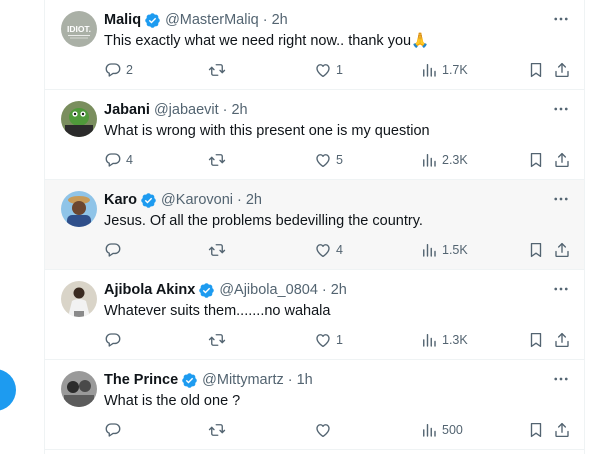 This screenshot has width=602, height=454. What do you see at coordinates (118, 160) in the screenshot?
I see `reply-button: 4` at bounding box center [118, 160].